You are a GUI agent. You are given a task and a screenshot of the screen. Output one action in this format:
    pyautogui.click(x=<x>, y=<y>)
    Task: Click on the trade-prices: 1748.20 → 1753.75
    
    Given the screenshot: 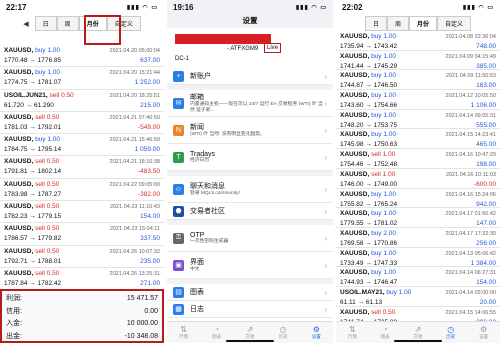 What is the action you would take?
    pyautogui.click(x=369, y=125)
    